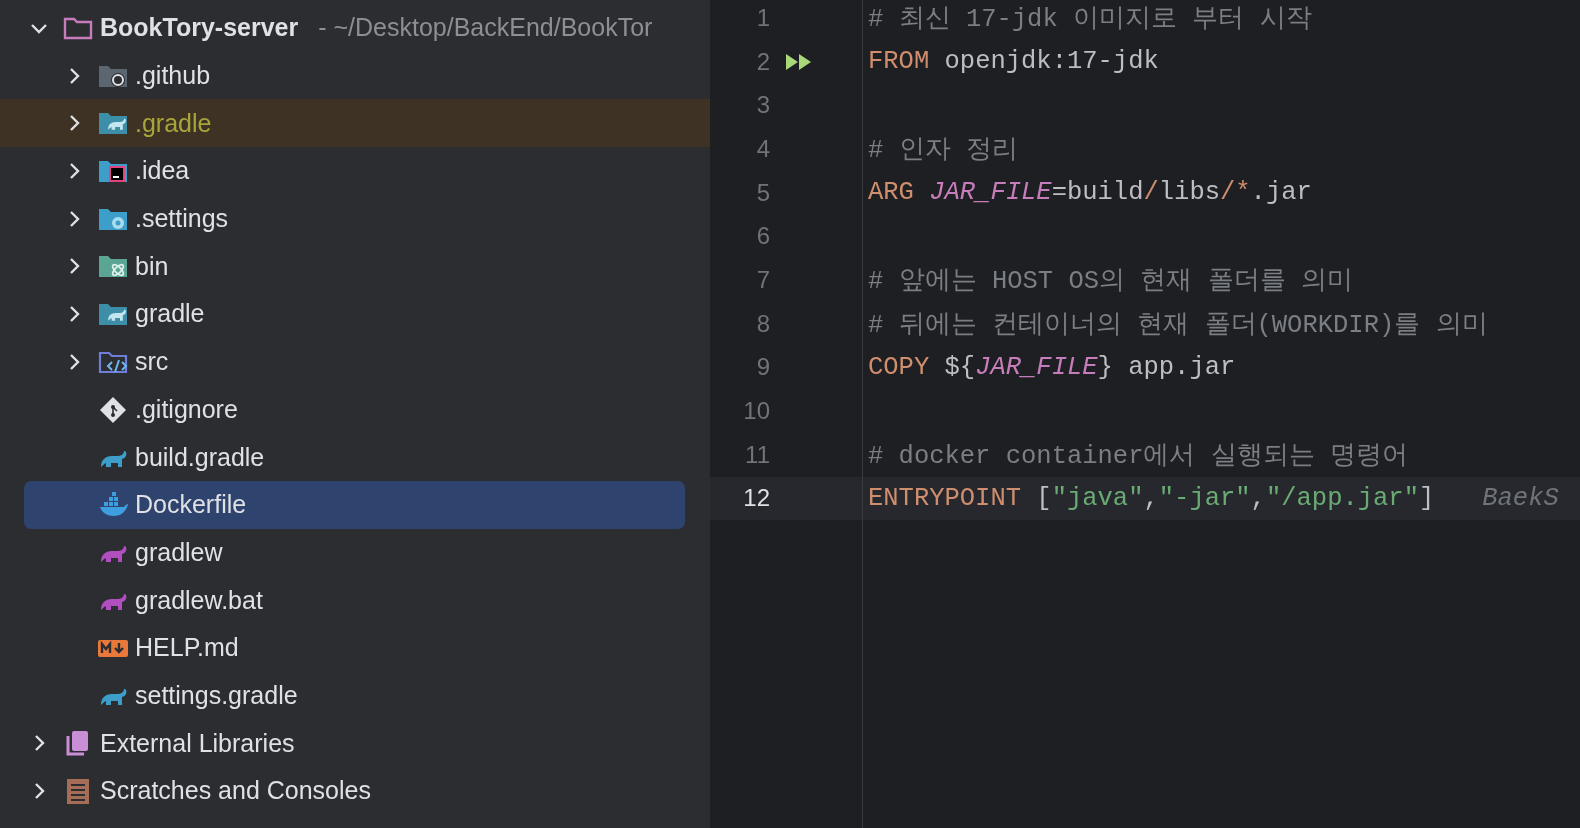 Image resolution: width=1580 pixels, height=828 pixels. What do you see at coordinates (354, 504) in the screenshot?
I see `tree-row-highlight: Dockerfile` at bounding box center [354, 504].